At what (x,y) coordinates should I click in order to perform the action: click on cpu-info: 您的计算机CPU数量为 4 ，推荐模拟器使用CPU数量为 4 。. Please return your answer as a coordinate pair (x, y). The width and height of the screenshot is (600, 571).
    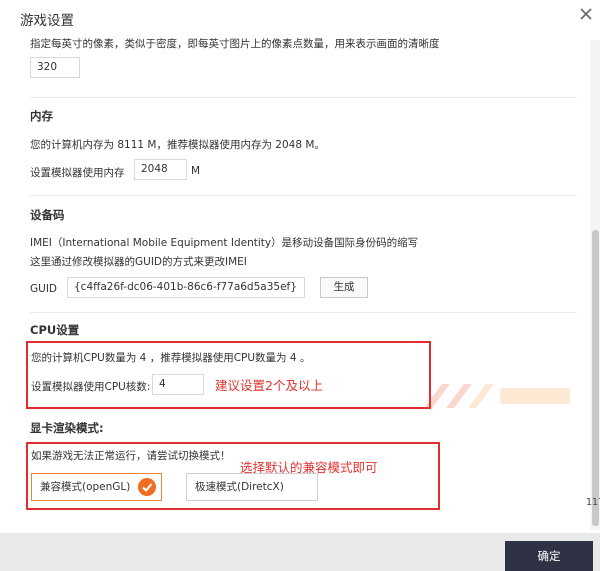
    Looking at the image, I should click on (171, 358).